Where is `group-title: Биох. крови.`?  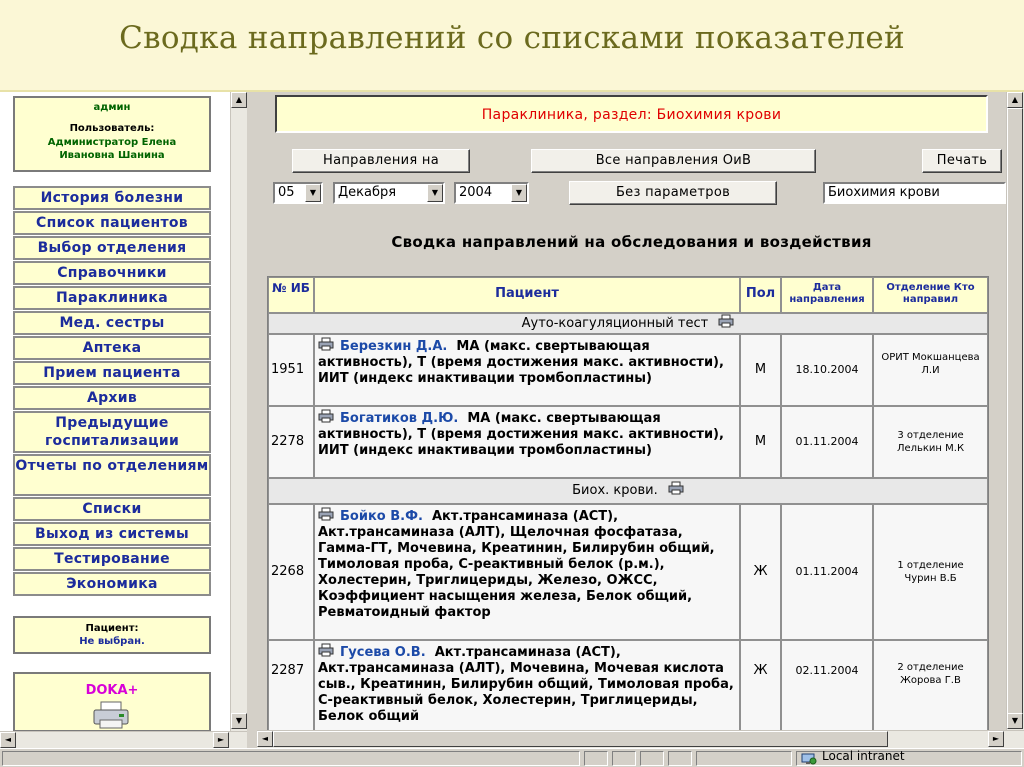 group-title: Биох. крови. is located at coordinates (615, 490).